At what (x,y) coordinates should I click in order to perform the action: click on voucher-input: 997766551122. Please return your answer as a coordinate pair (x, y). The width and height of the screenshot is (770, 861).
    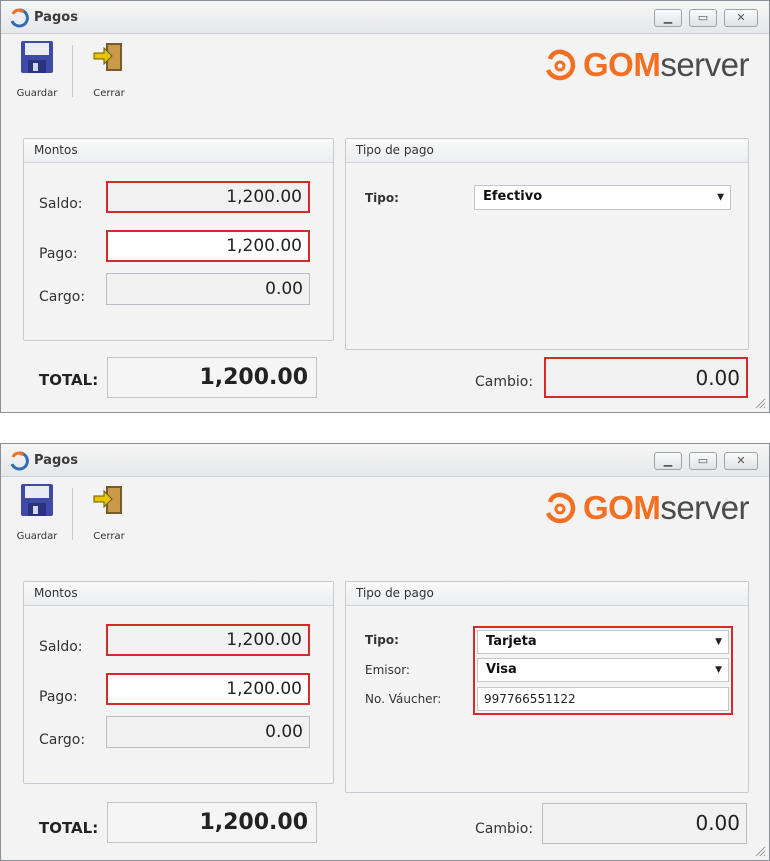
    Looking at the image, I should click on (603, 699).